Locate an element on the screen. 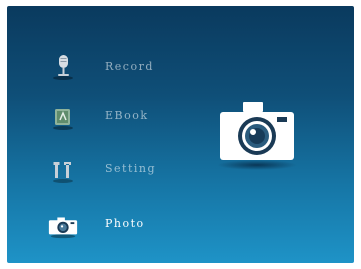  ebook-icon is located at coordinates (63, 117).